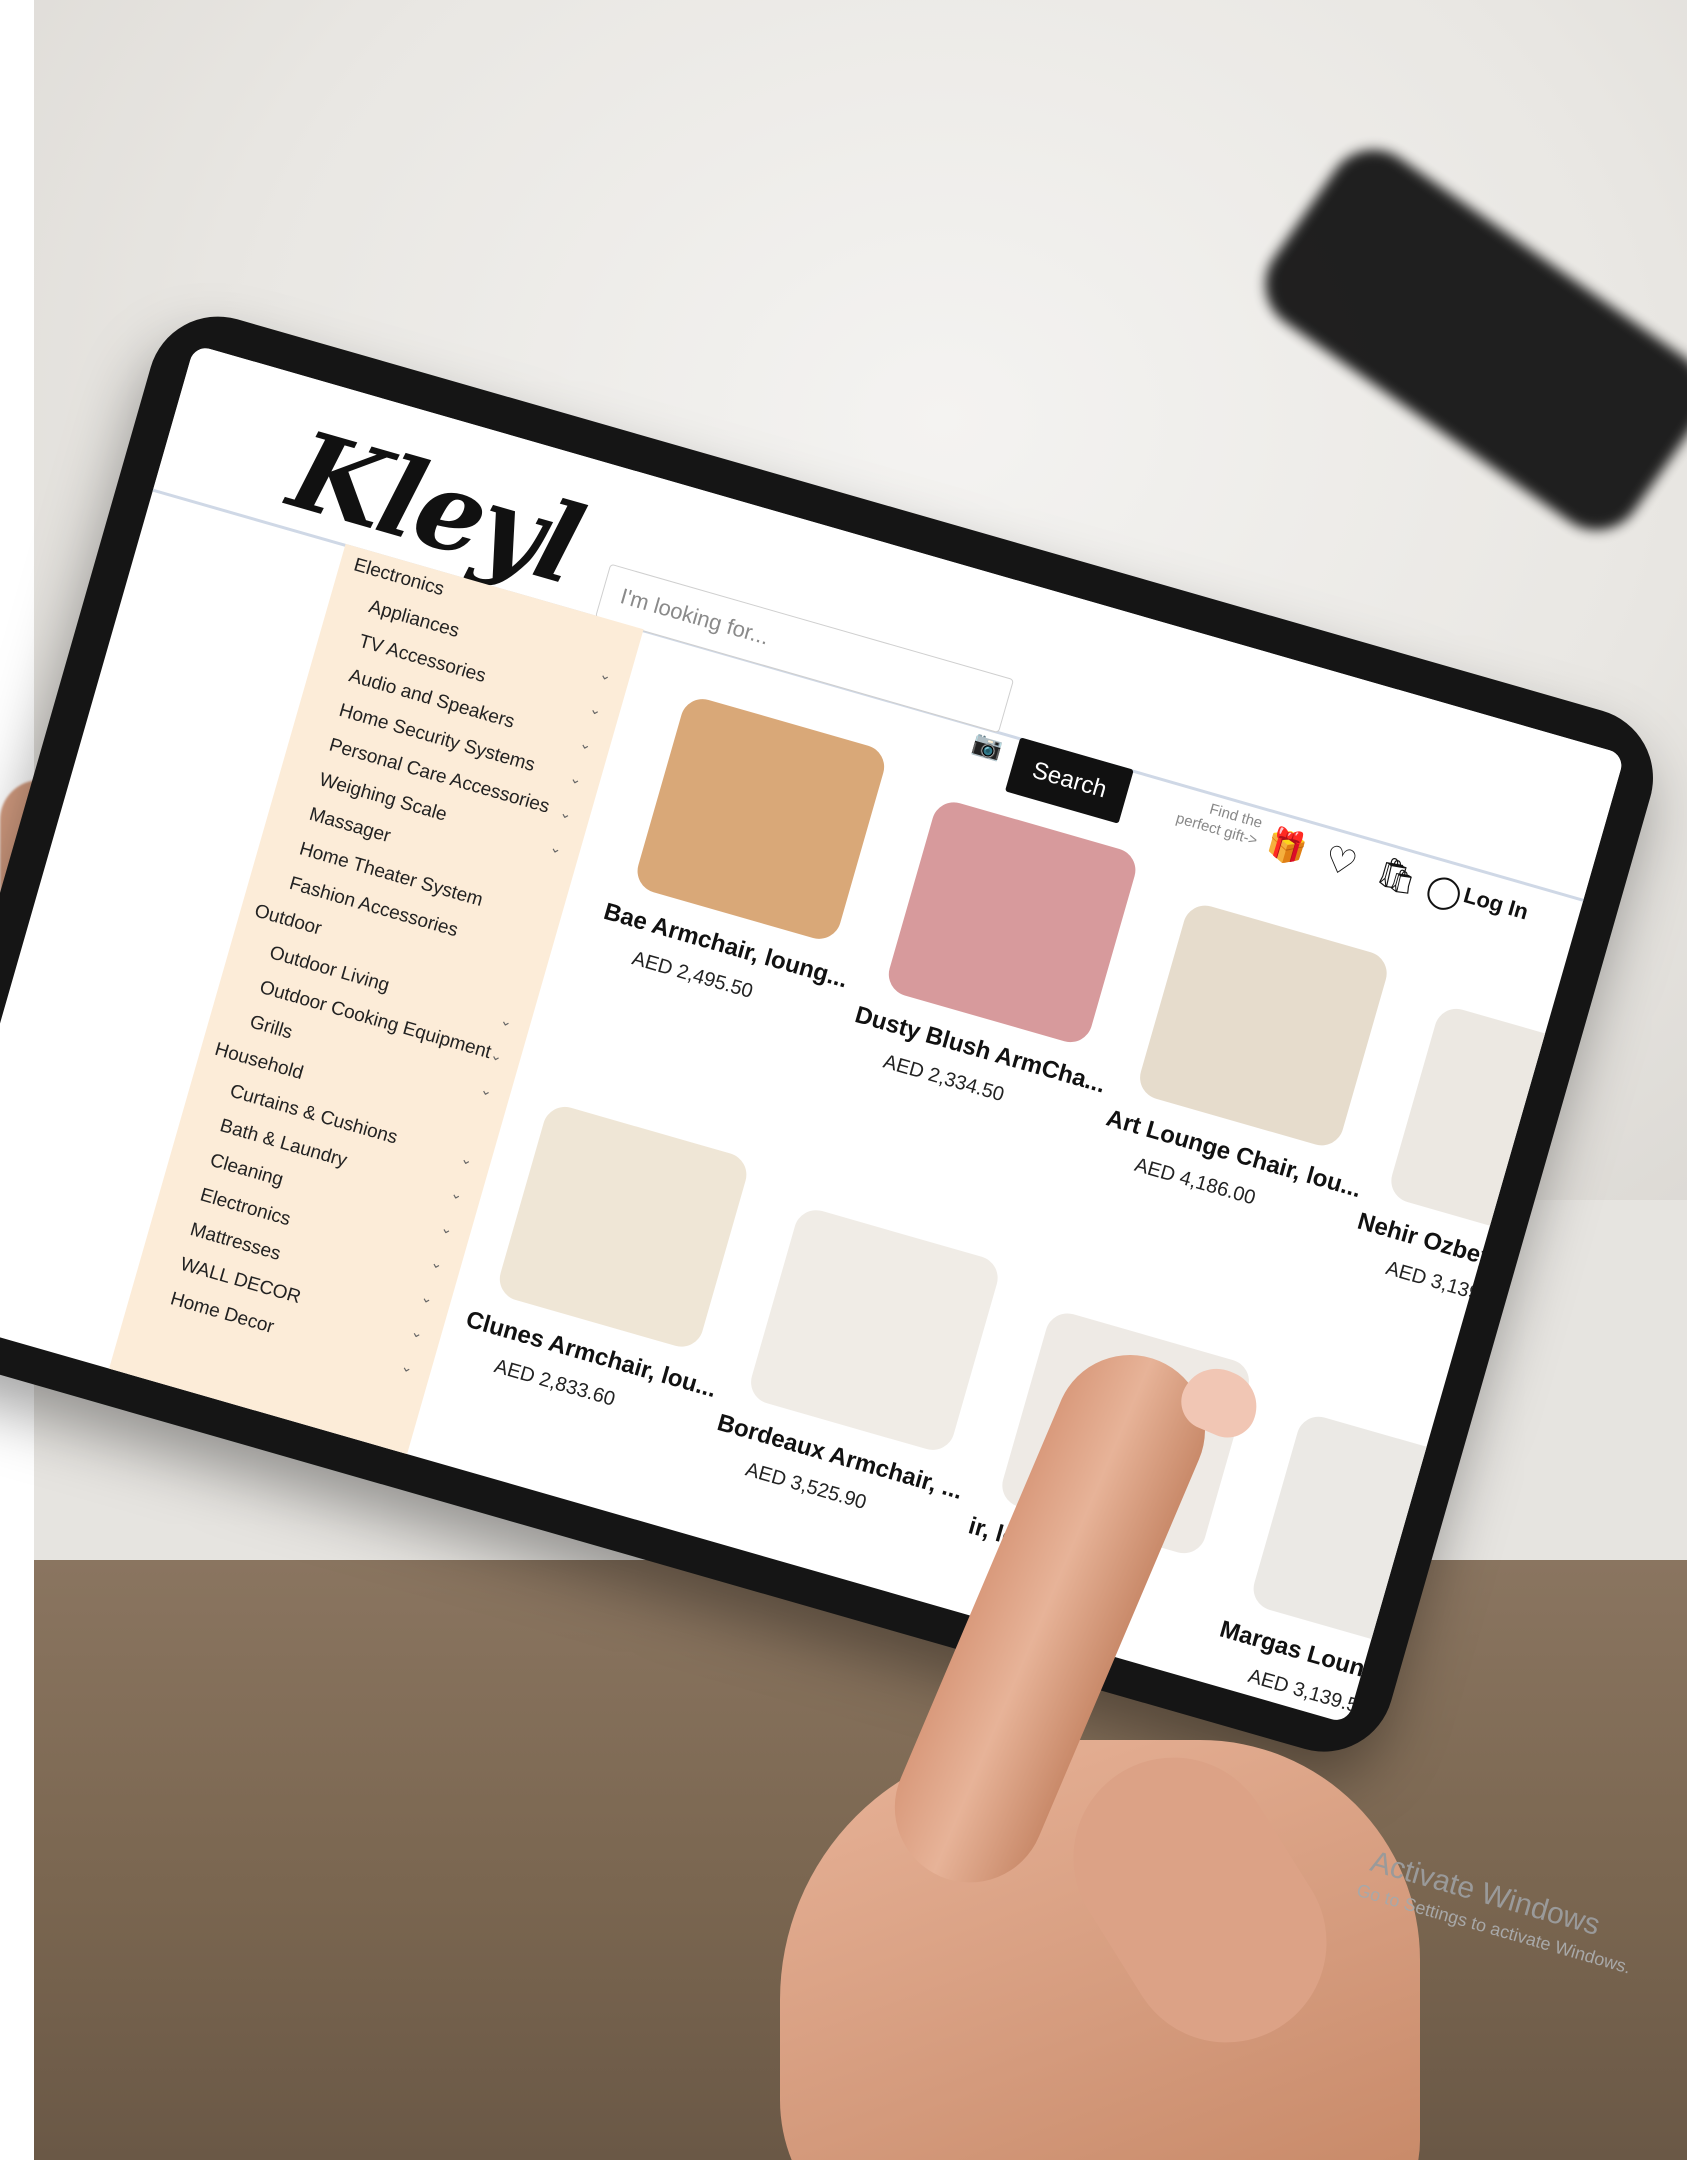  What do you see at coordinates (988, 746) in the screenshot?
I see `camera-icon: 📷` at bounding box center [988, 746].